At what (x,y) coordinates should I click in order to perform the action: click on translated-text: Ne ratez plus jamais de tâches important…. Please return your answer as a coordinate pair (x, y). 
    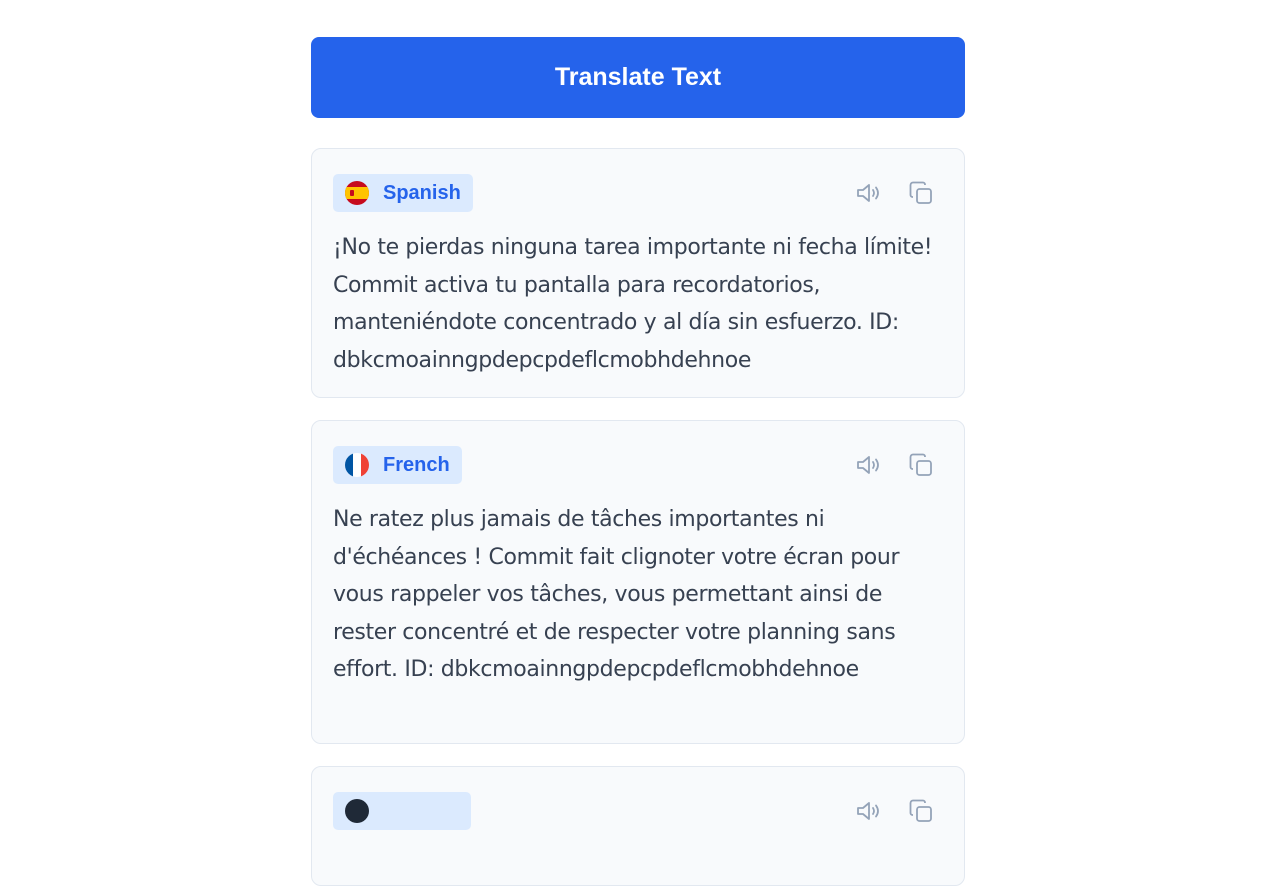
    Looking at the image, I should click on (616, 594).